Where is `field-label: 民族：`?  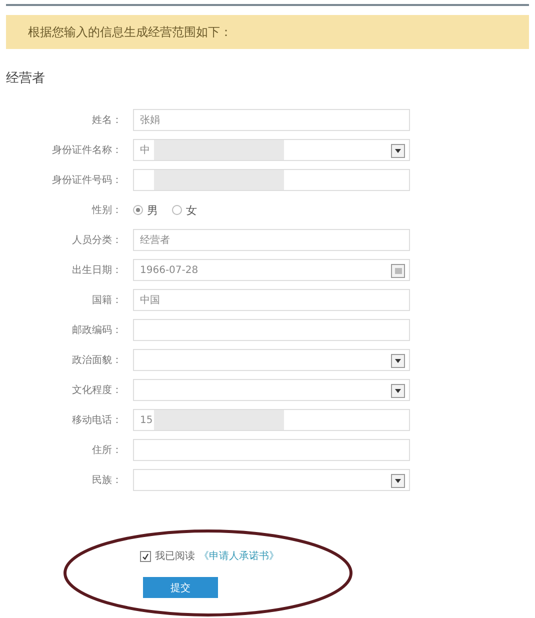 field-label: 民族： is located at coordinates (106, 480).